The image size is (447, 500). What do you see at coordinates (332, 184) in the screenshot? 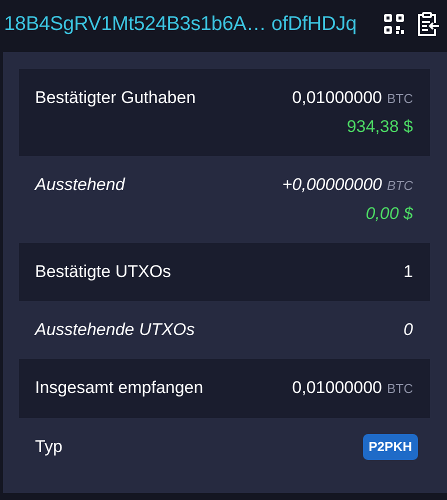
I see `amount-value: +0,00000000` at bounding box center [332, 184].